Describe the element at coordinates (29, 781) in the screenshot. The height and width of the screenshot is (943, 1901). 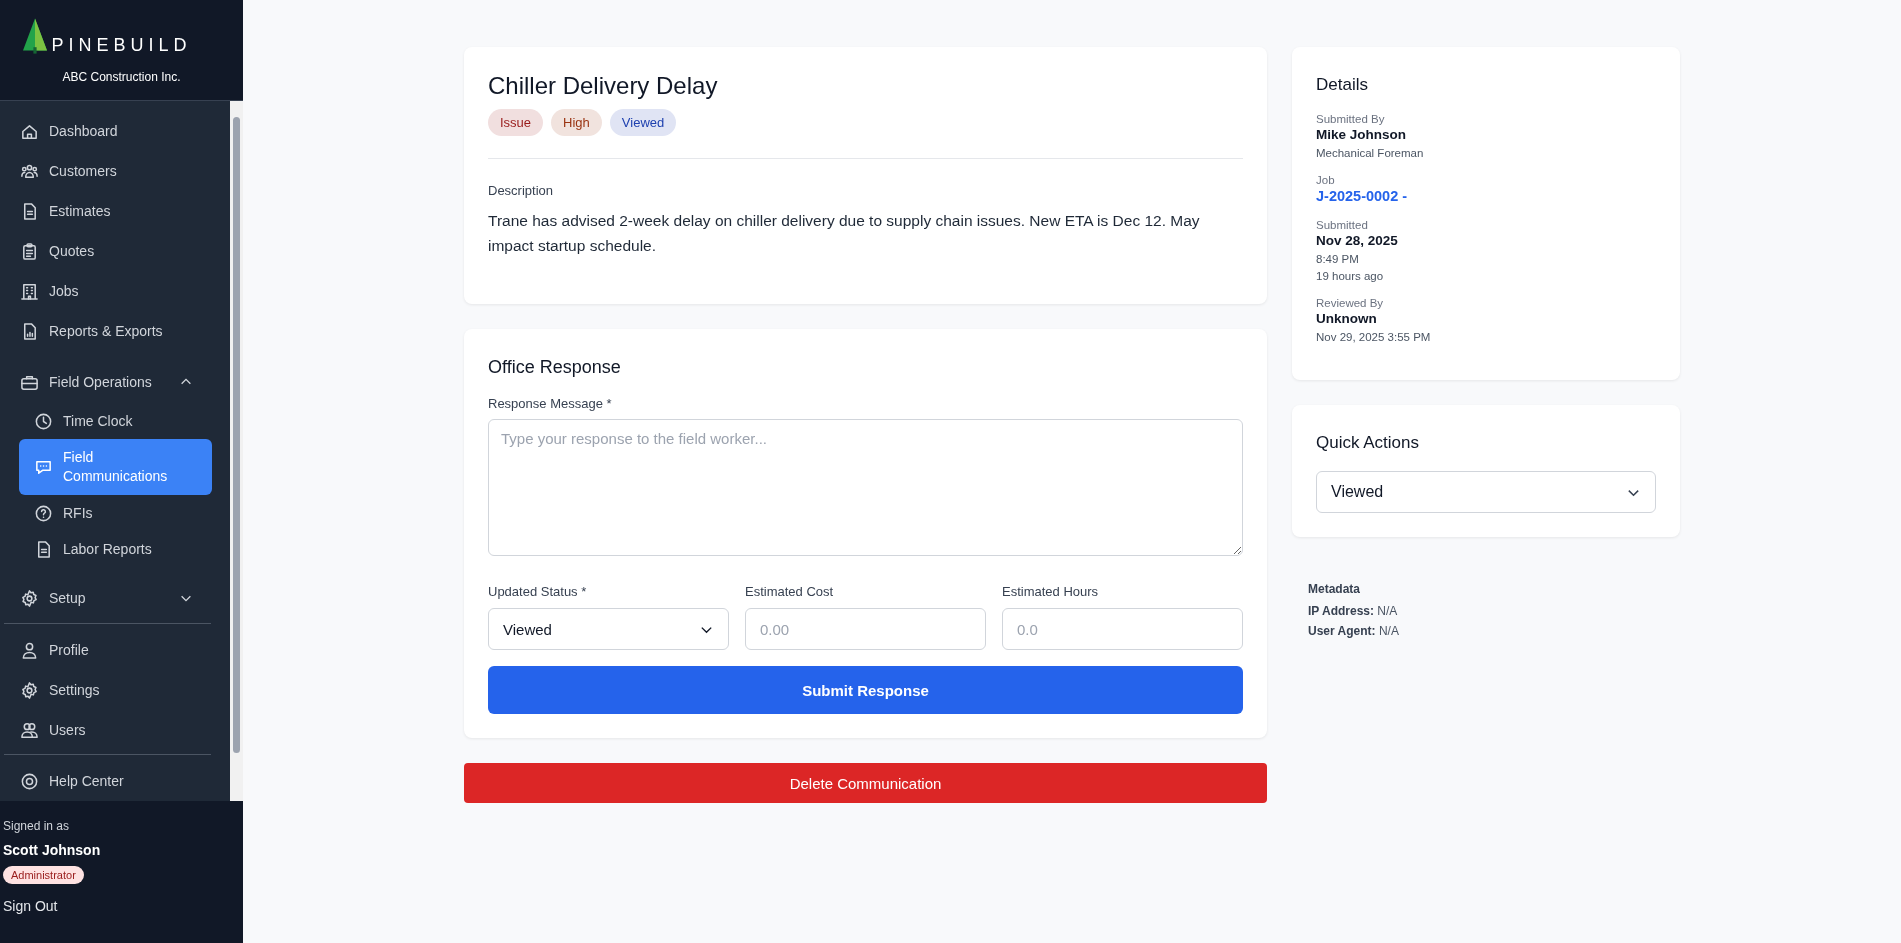
I see `lifebuoy-icon` at that location.